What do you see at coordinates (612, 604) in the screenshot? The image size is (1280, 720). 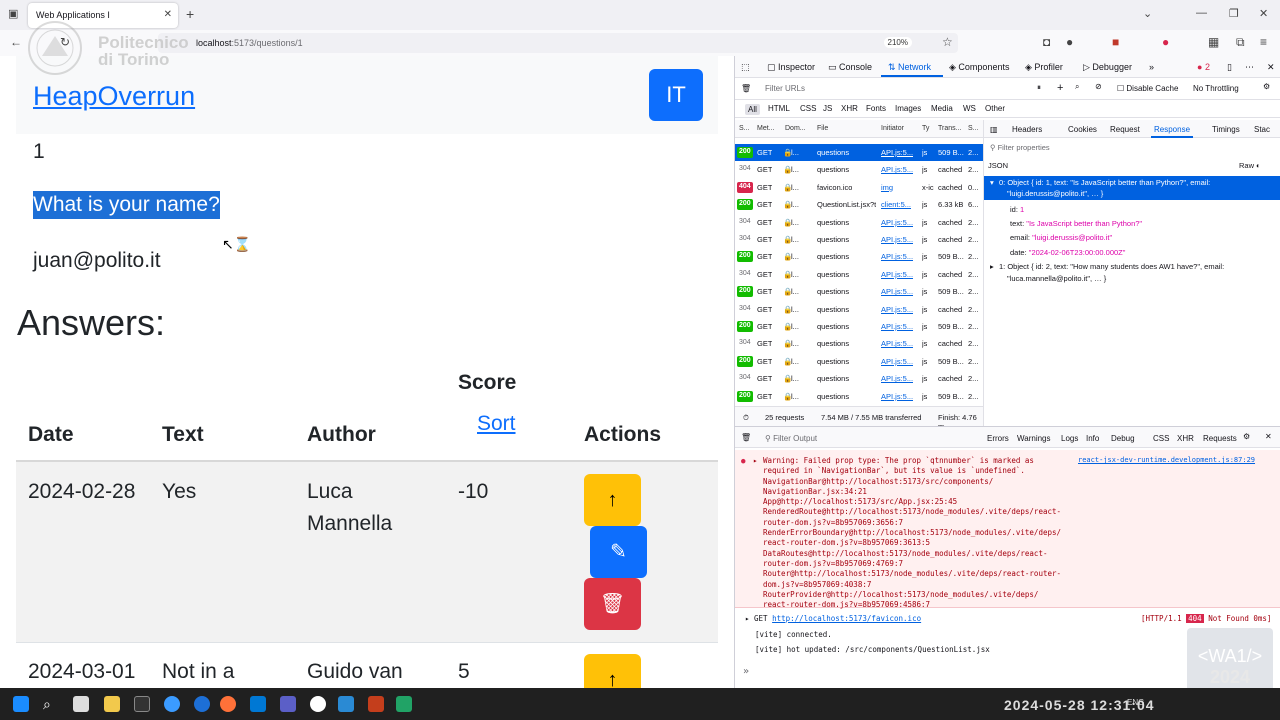 I see `delete-button: 🗑` at bounding box center [612, 604].